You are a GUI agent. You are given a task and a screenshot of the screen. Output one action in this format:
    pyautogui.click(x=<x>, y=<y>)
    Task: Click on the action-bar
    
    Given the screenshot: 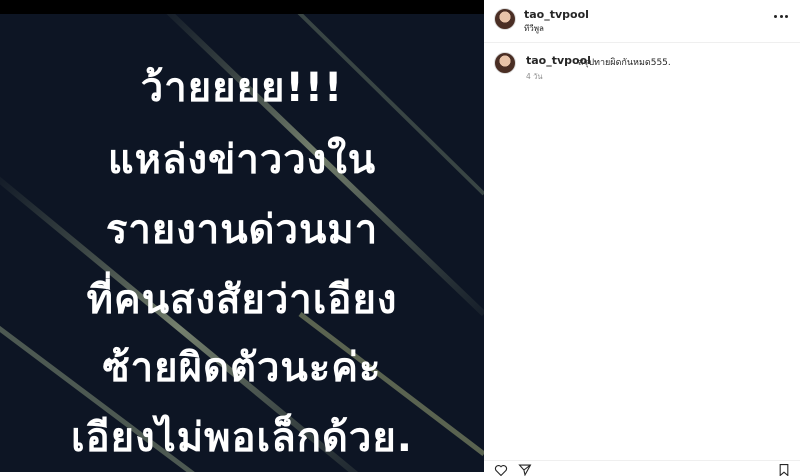 What is the action you would take?
    pyautogui.click(x=642, y=468)
    